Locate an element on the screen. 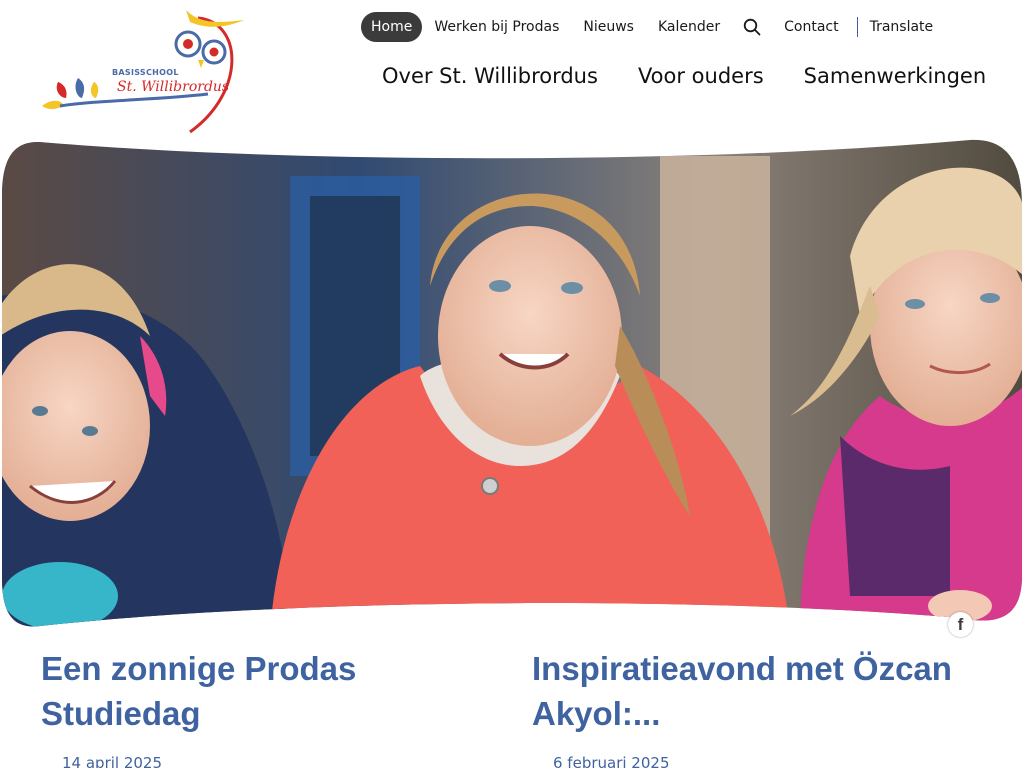  search-icon is located at coordinates (752, 27).